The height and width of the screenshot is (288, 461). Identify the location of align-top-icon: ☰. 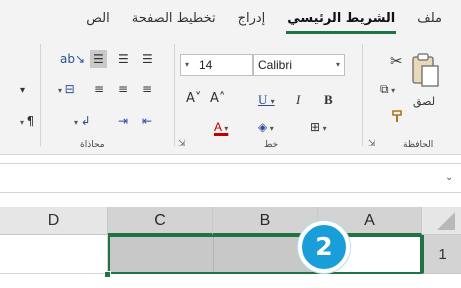
(147, 59).